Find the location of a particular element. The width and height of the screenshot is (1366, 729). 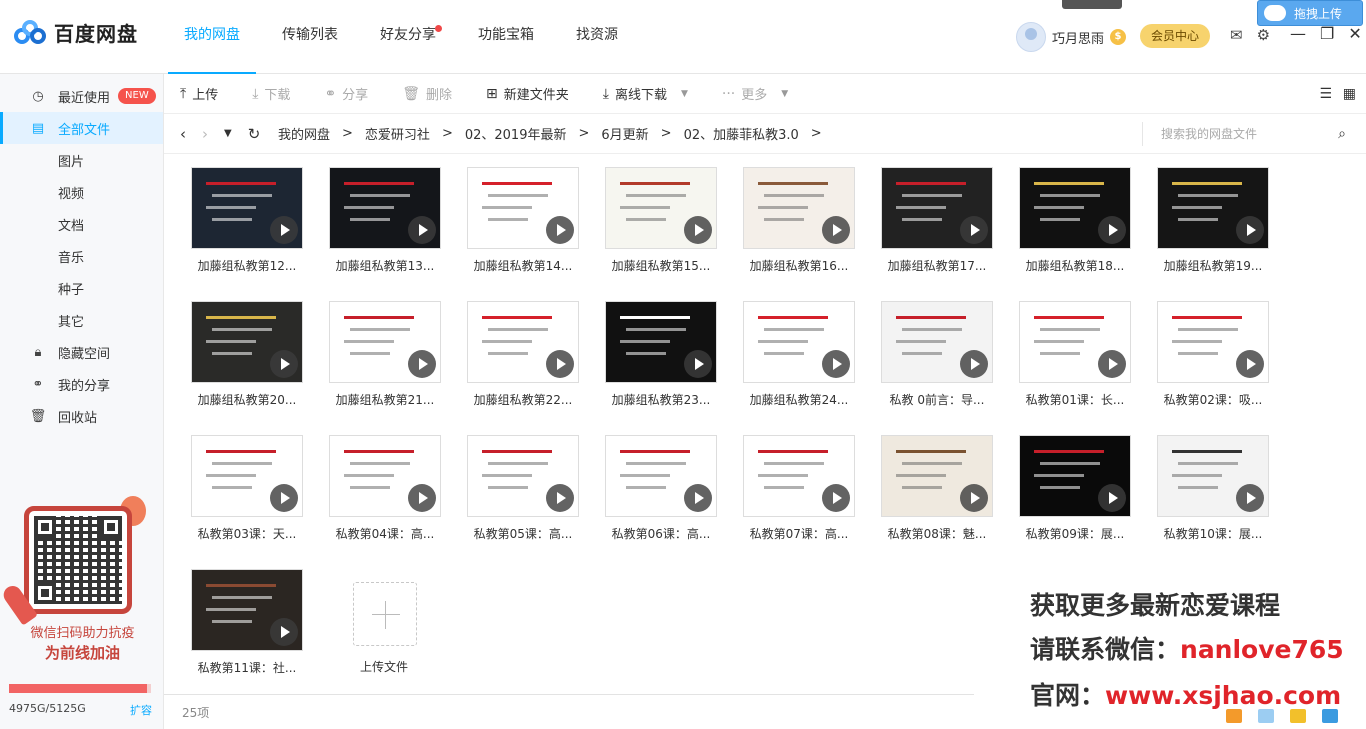

sidebar-item-all-files: ▤ 全部文件 is located at coordinates (81, 128).